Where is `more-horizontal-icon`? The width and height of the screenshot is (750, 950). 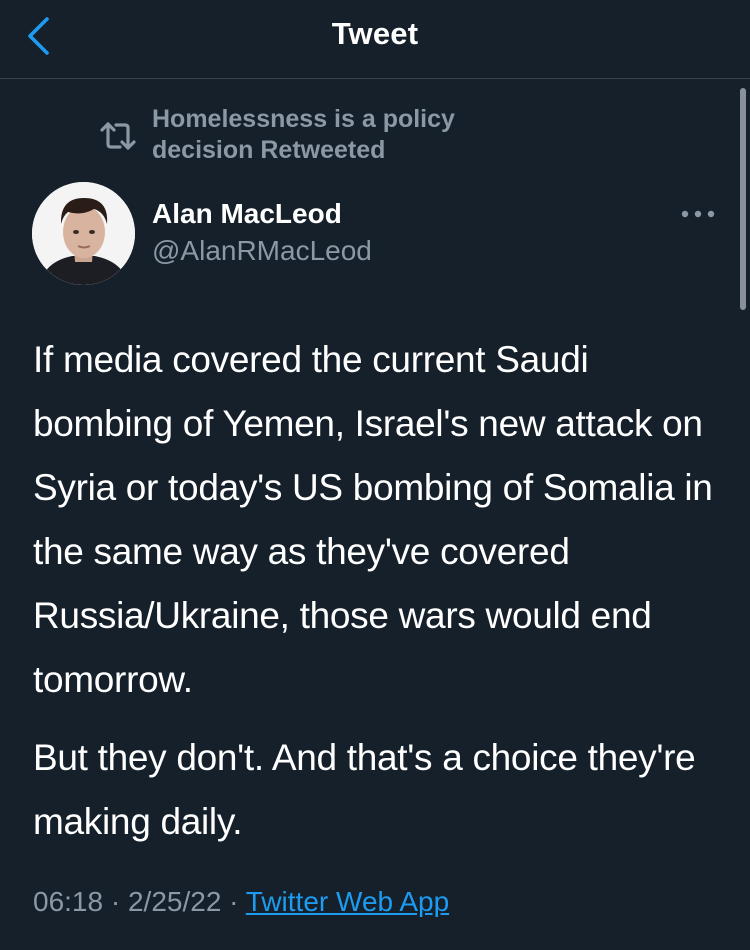
more-horizontal-icon is located at coordinates (698, 214).